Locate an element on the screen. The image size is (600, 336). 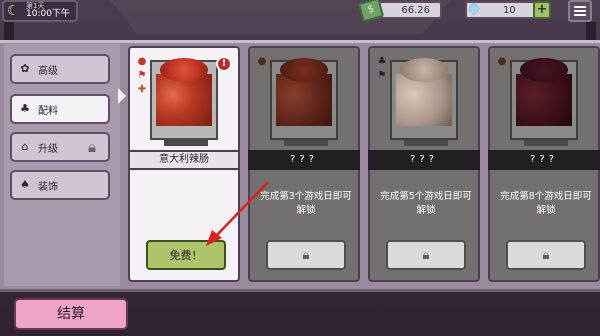
clock-time: 10:00下午 is located at coordinates (48, 14).